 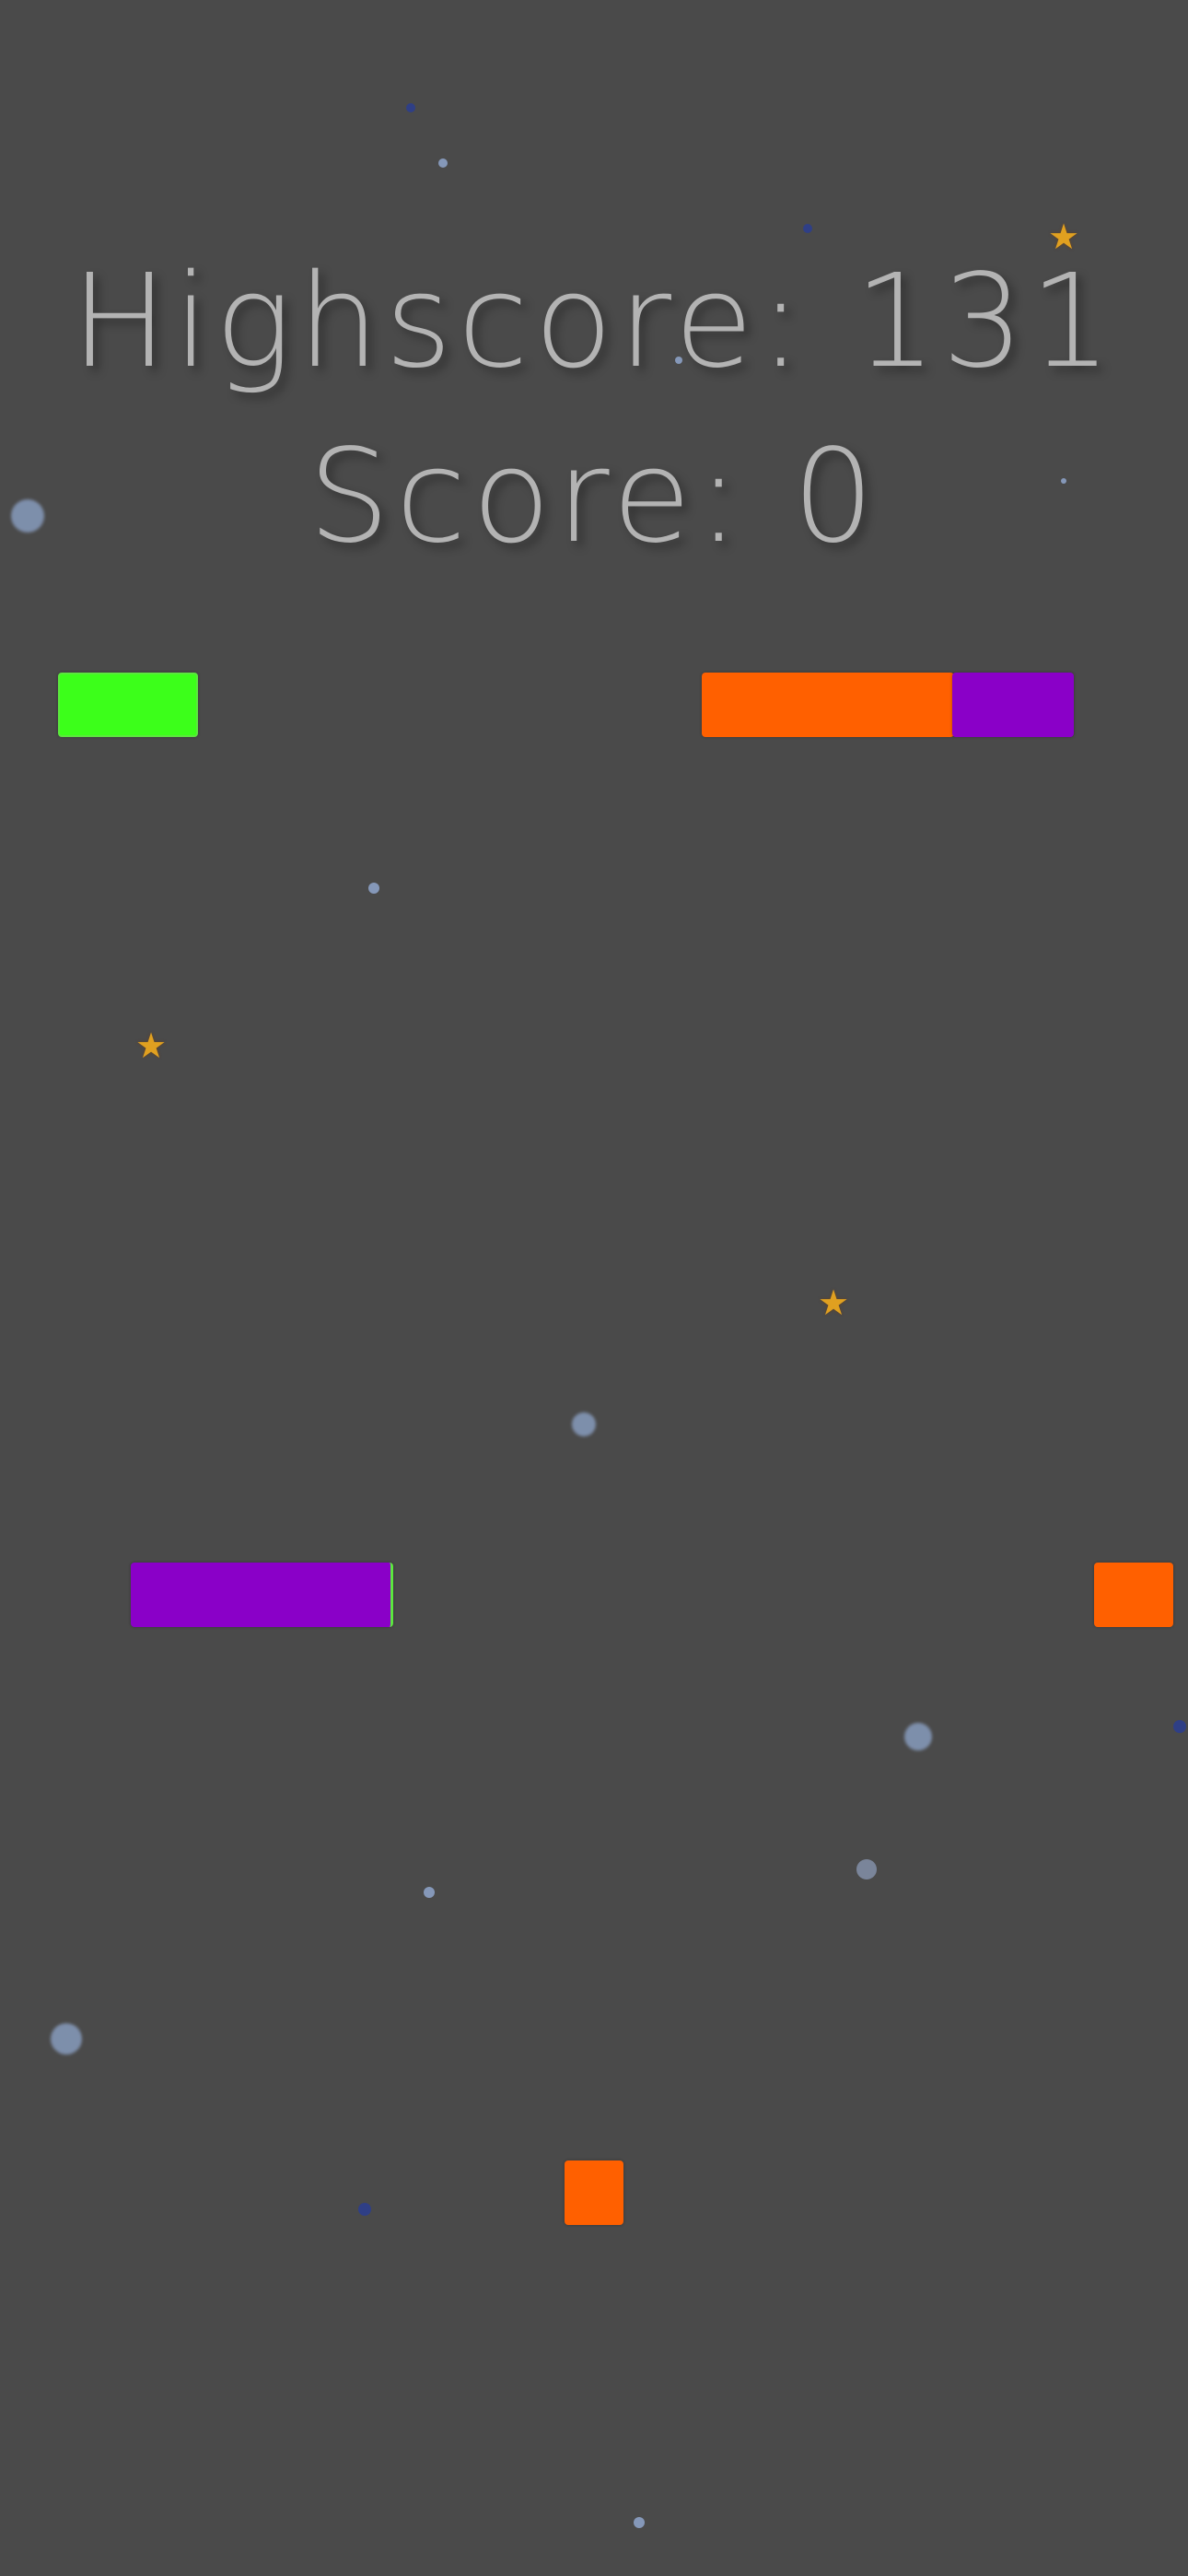 I want to click on score-label: Score: 0, so click(x=594, y=497).